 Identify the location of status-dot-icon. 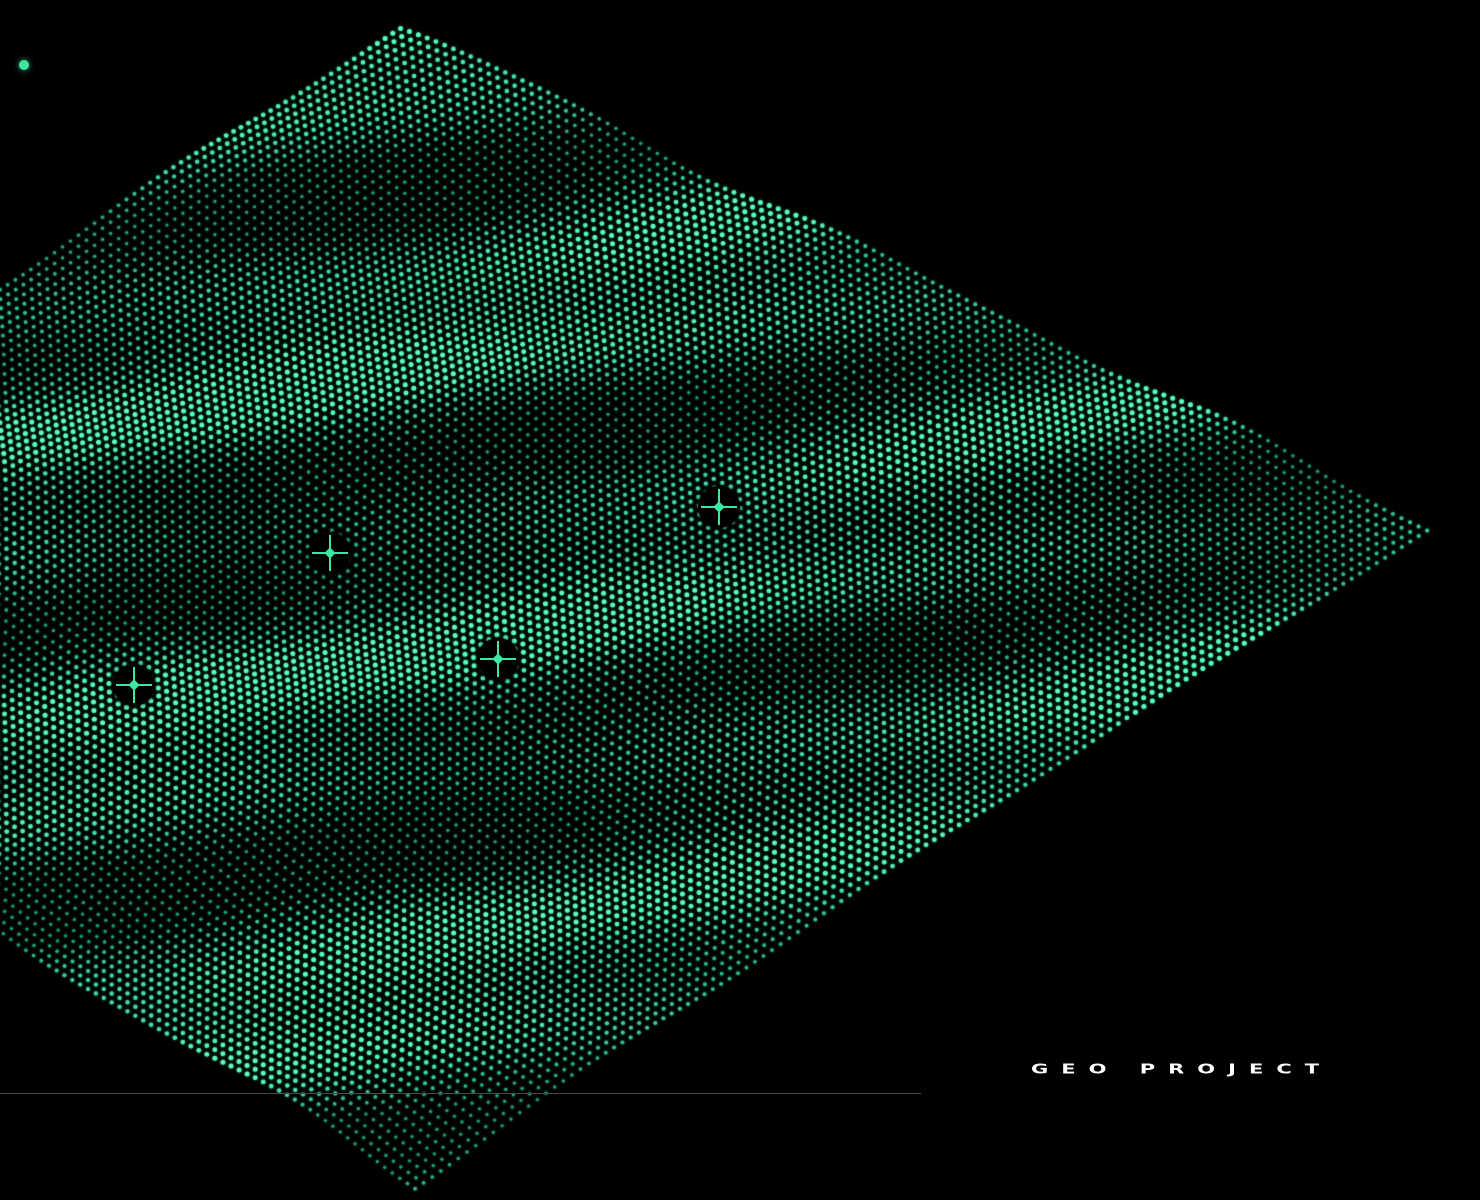
(24, 65).